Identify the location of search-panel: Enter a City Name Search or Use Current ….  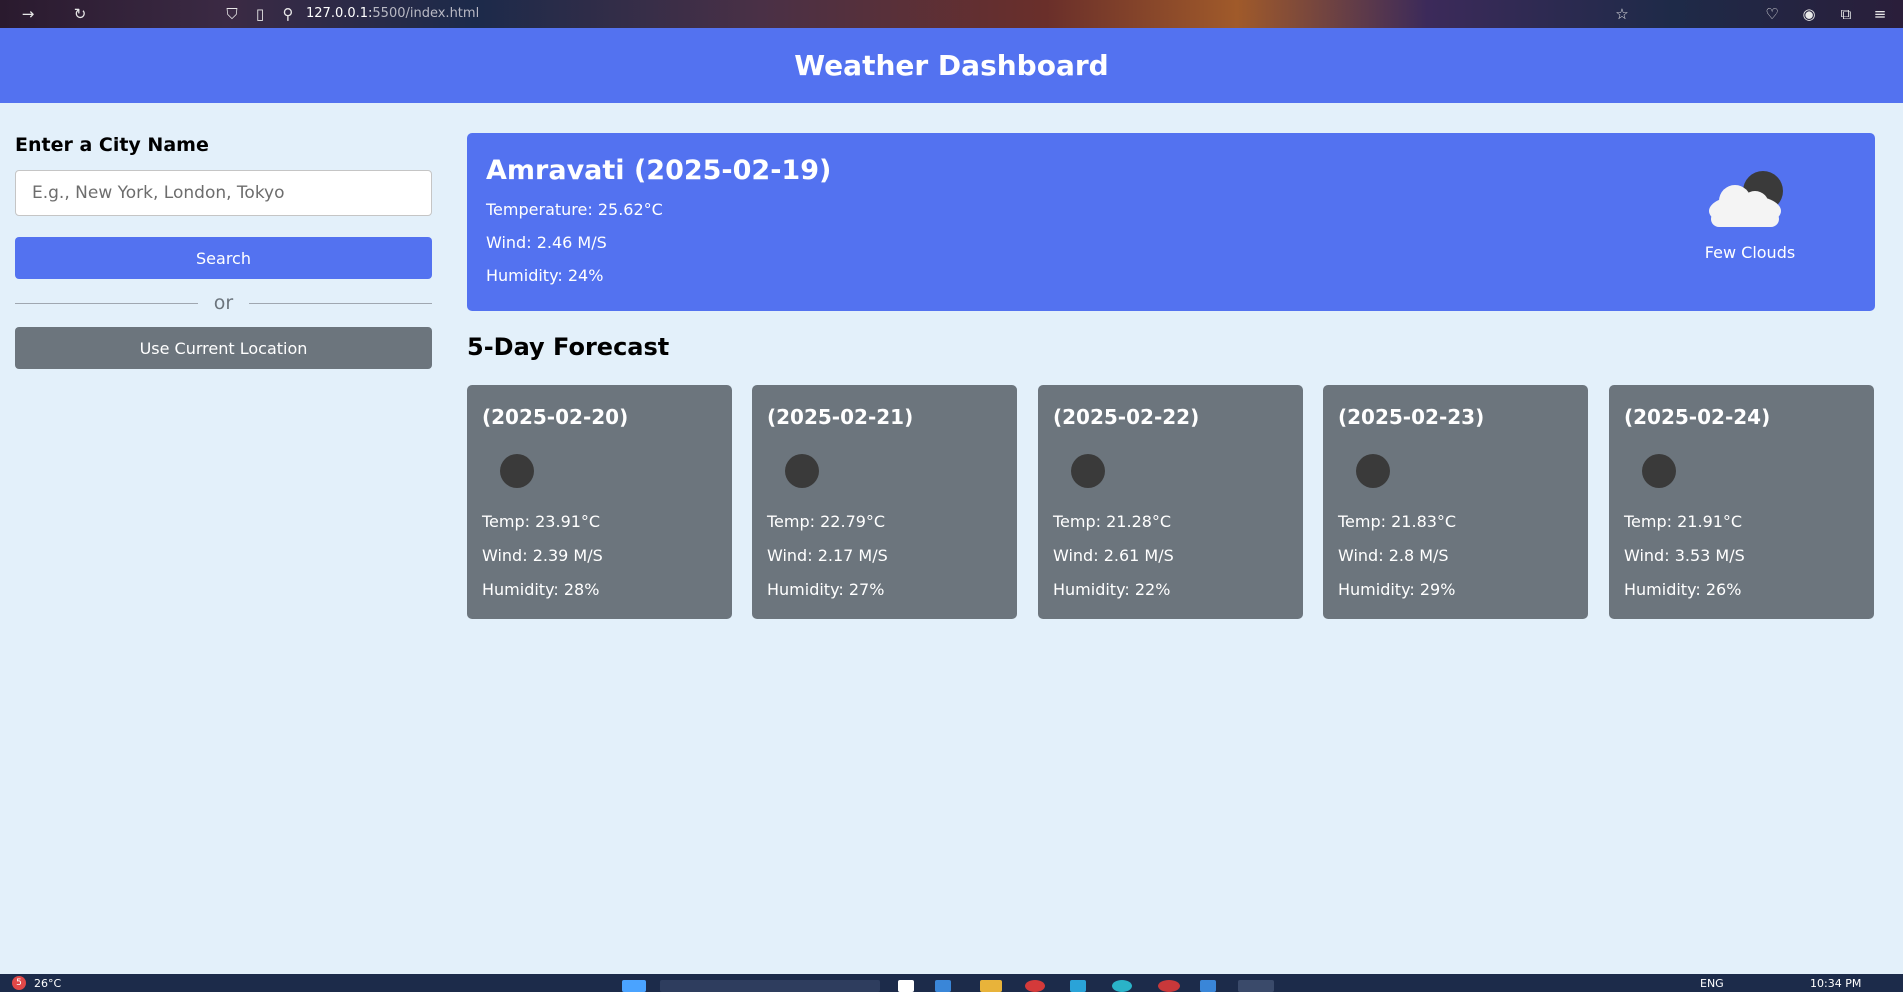
(223, 251).